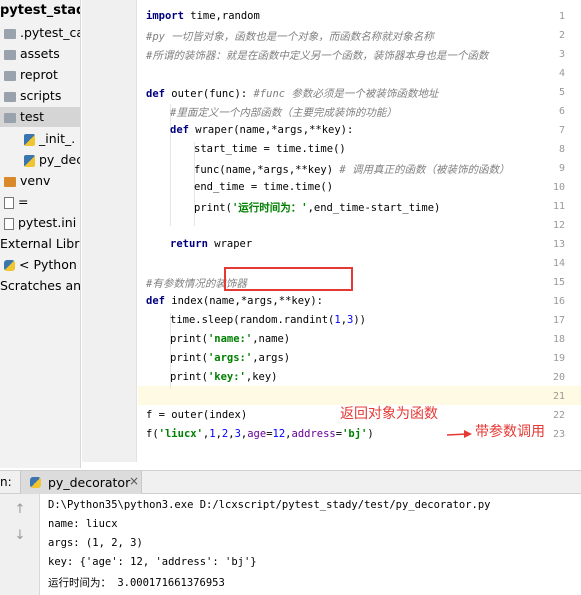 The image size is (581, 595). What do you see at coordinates (203, 16) in the screenshot?
I see `code-line-1: import time,random` at bounding box center [203, 16].